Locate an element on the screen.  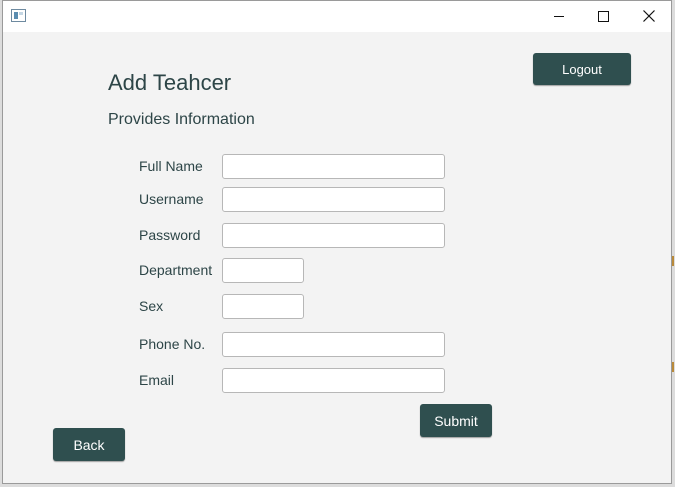
close-button is located at coordinates (648, 16).